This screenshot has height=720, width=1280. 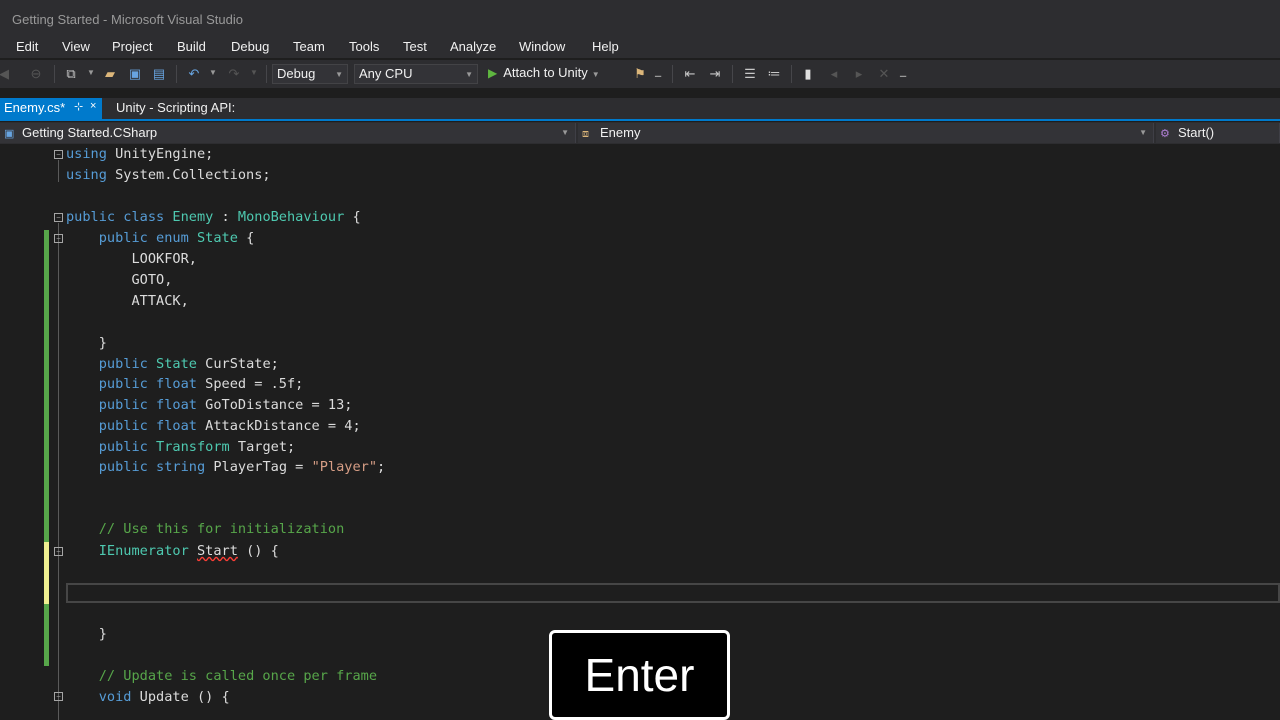 I want to click on code-line: GOTO,, so click(x=119, y=280).